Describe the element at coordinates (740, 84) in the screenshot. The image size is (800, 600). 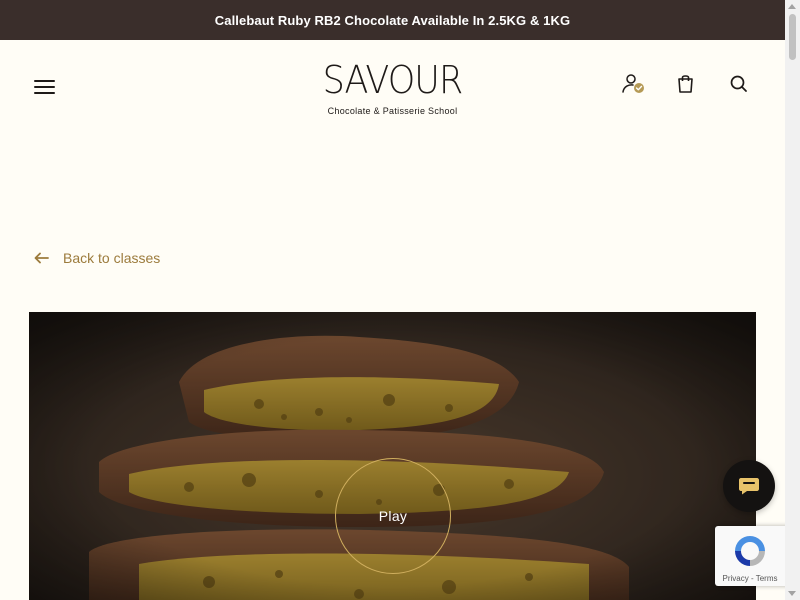
I see `search-icon` at that location.